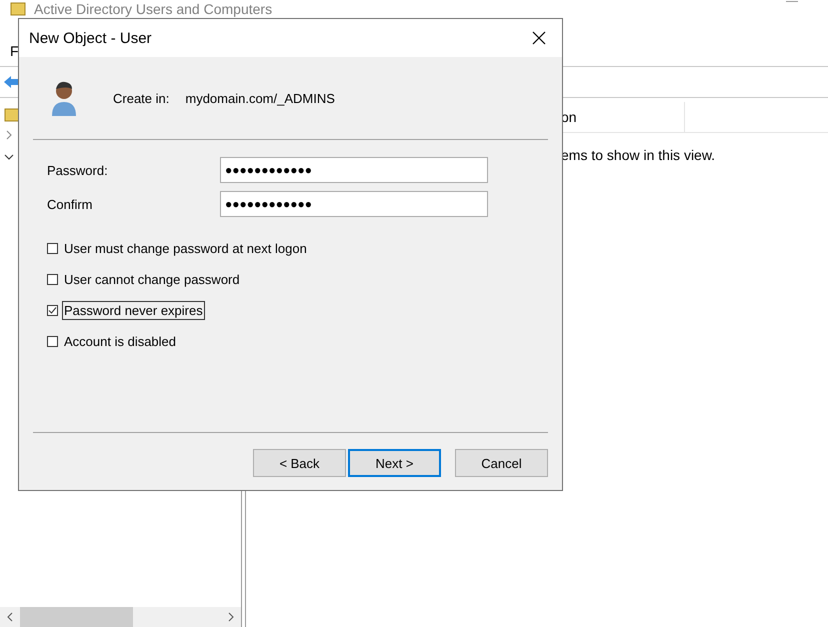  Describe the element at coordinates (90, 38) in the screenshot. I see `dialog-title: New Object - User` at that location.